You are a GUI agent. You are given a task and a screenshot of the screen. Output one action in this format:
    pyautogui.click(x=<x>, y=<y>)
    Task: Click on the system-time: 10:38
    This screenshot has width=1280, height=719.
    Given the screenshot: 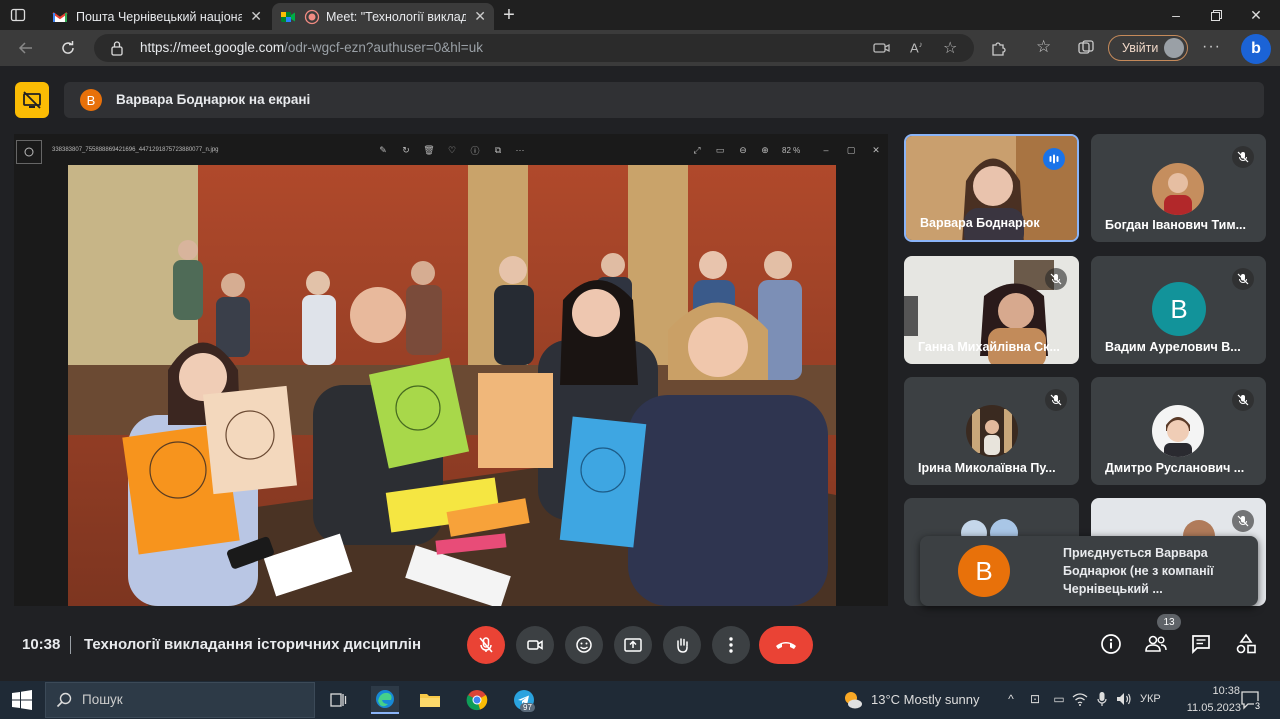 What is the action you would take?
    pyautogui.click(x=1213, y=691)
    